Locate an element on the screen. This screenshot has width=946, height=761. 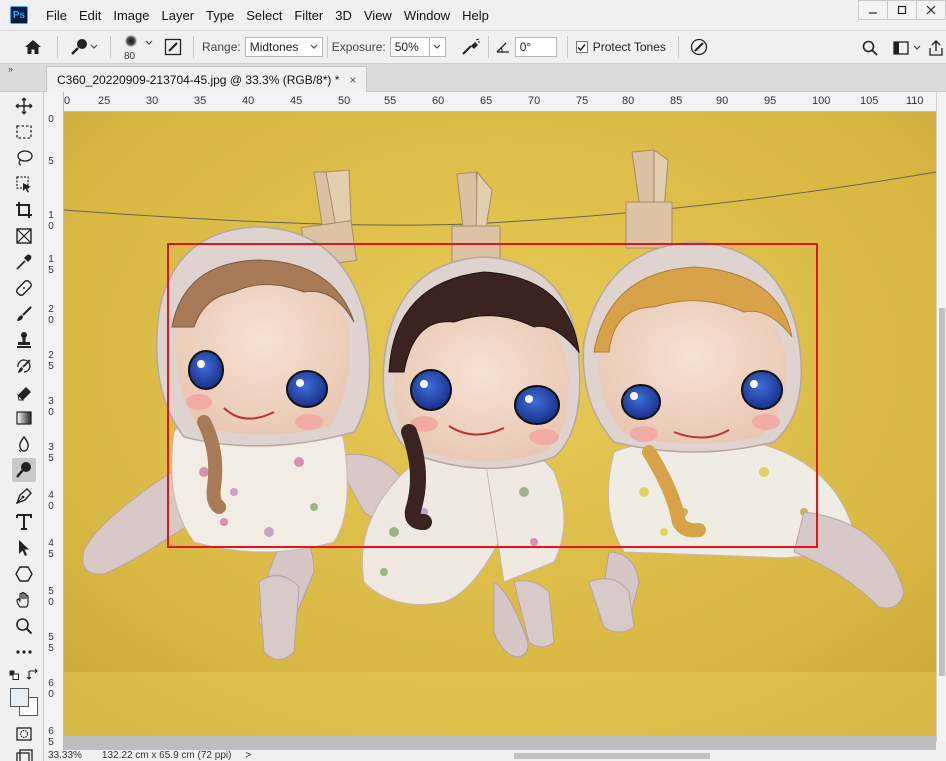
share-button is located at coordinates (936, 48).